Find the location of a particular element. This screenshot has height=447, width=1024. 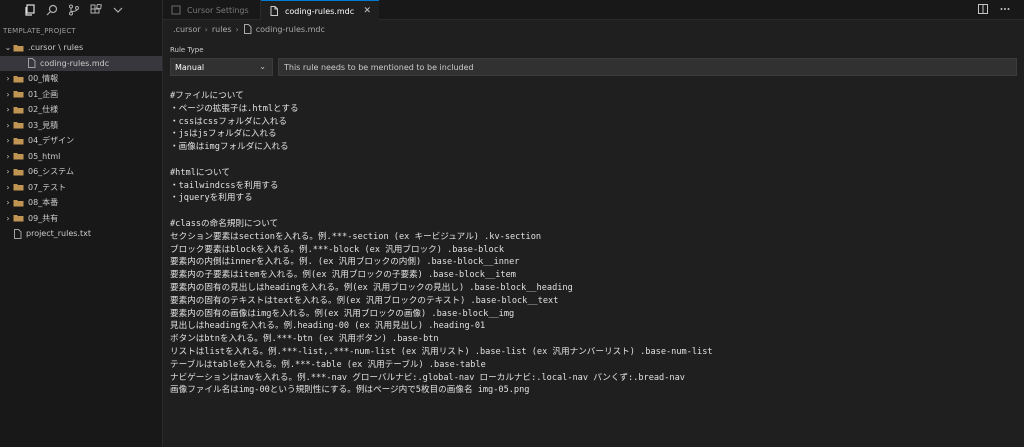

breadcrumb-item: coding-rules.mdc is located at coordinates (290, 29).